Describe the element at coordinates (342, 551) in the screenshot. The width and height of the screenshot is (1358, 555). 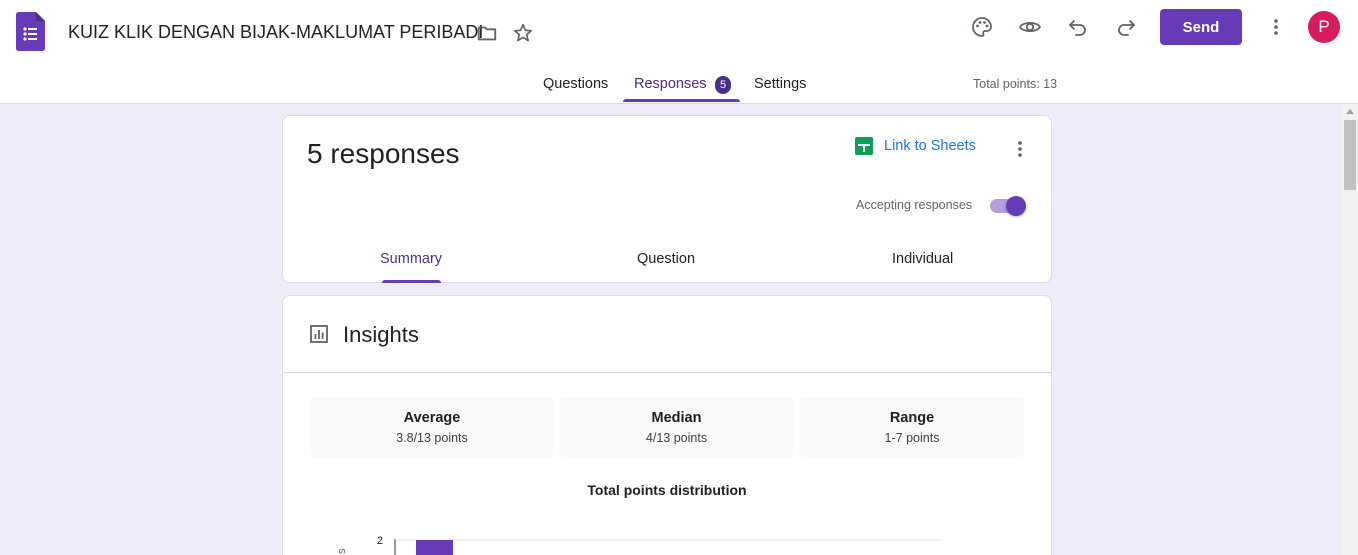
I see `y-axis-label-fragment: s` at that location.